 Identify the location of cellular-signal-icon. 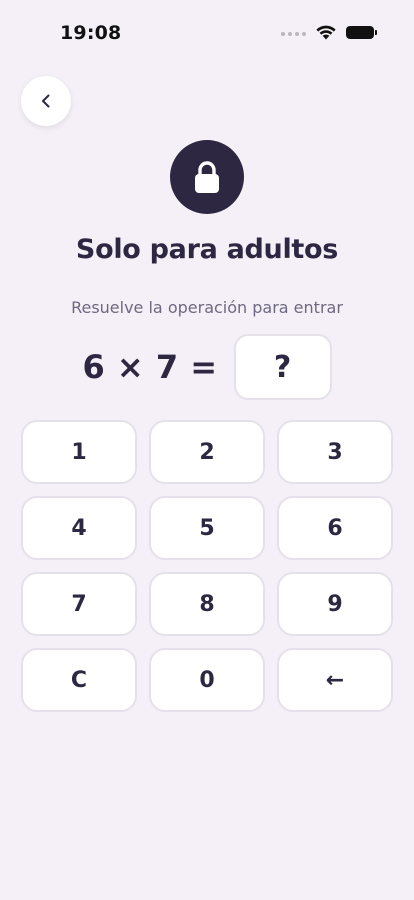
(293, 34).